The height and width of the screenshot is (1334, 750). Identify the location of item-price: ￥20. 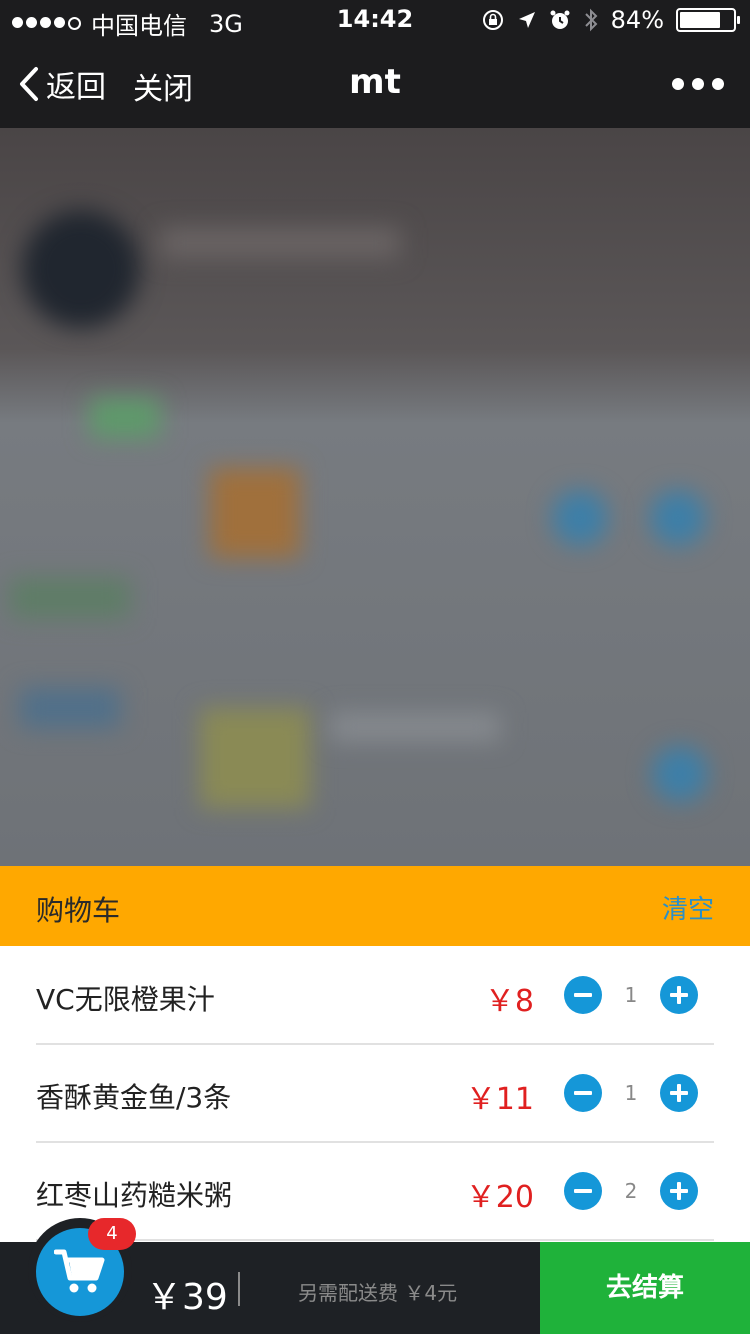
(499, 1197).